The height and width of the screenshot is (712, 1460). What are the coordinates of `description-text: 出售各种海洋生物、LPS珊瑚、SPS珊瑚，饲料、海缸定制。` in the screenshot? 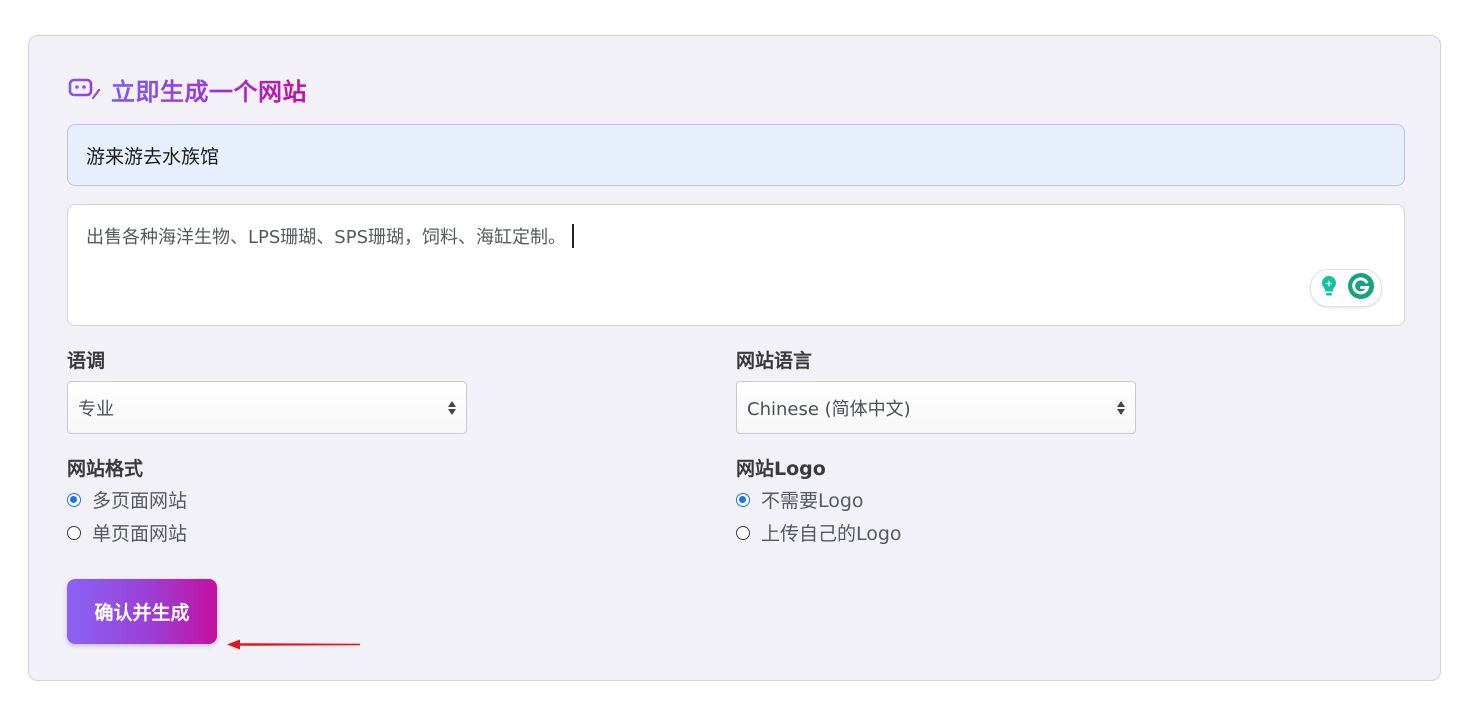 It's located at (330, 236).